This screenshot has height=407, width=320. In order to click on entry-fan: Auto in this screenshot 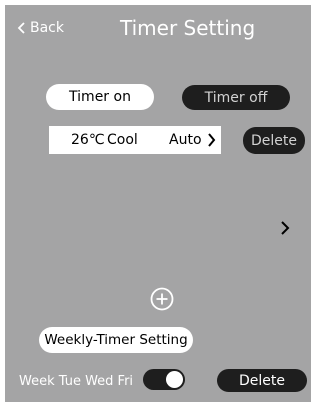, I will do `click(185, 140)`.